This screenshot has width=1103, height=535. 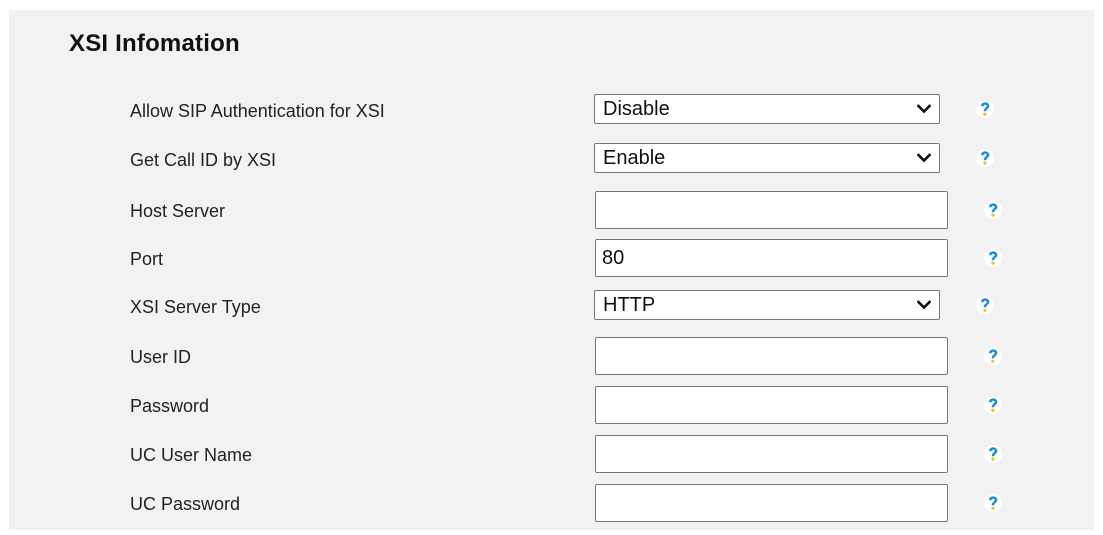 I want to click on user-id-label: User ID, so click(x=161, y=357).